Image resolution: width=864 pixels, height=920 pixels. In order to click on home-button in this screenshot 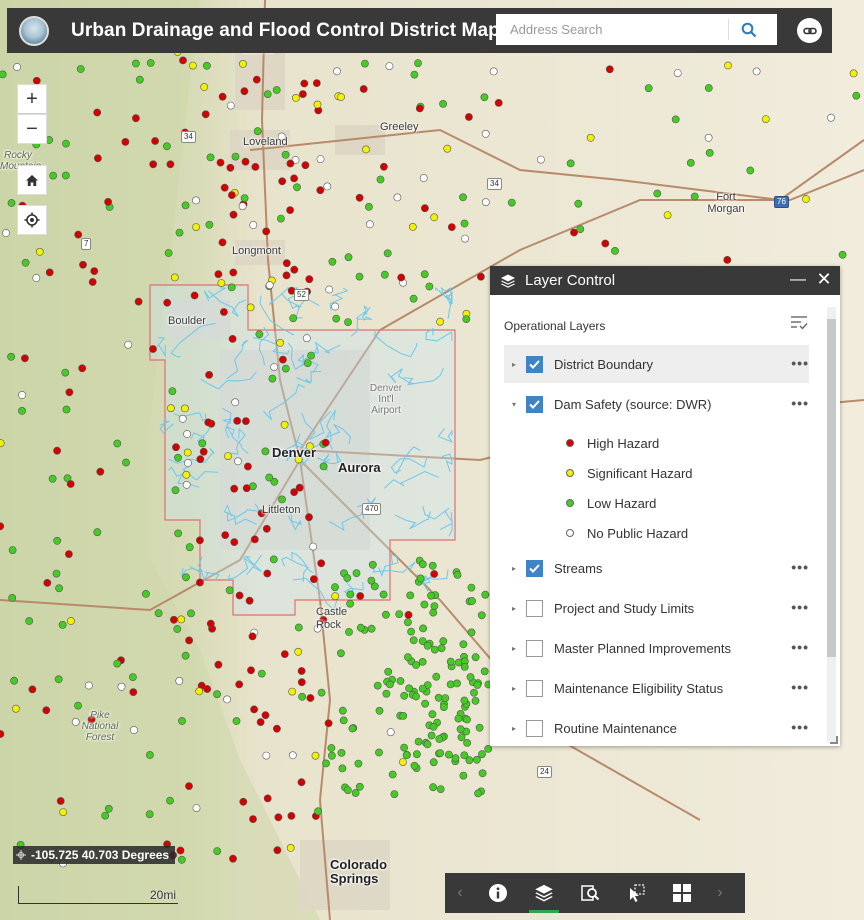, I will do `click(32, 180)`.